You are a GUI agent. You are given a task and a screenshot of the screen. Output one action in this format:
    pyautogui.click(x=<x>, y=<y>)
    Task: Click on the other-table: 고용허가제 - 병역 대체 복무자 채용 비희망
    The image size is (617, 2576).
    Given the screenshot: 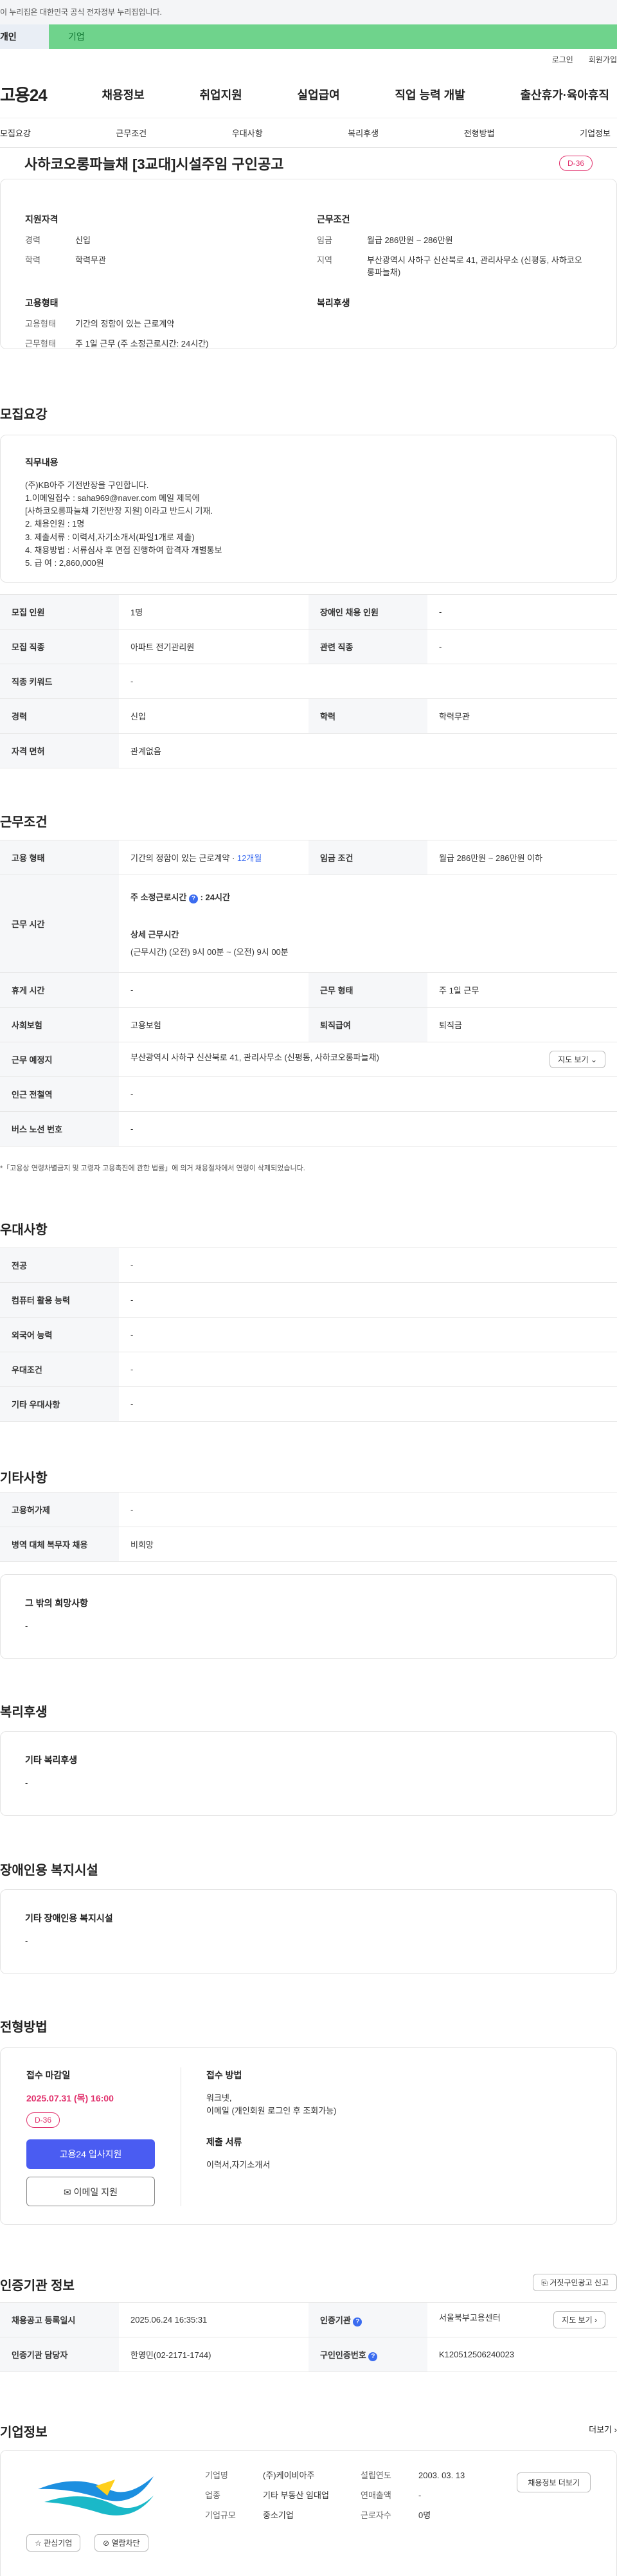 What is the action you would take?
    pyautogui.click(x=308, y=1527)
    